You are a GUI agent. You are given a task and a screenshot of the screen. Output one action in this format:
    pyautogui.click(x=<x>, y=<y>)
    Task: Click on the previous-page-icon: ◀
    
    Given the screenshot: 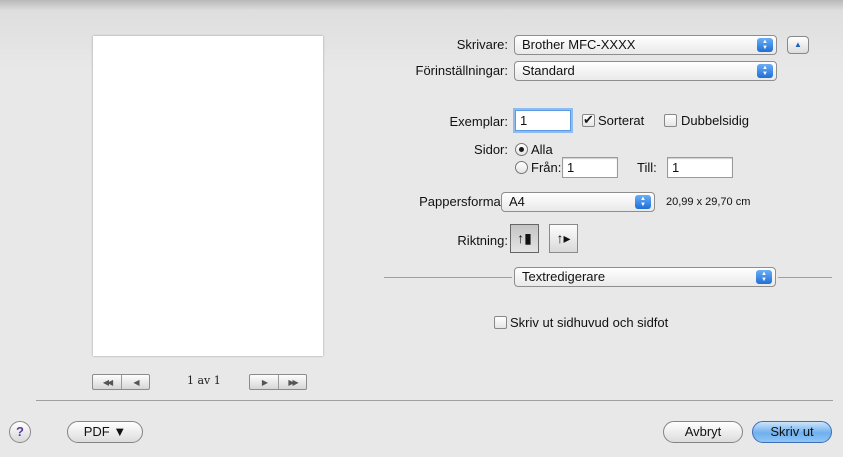 What is the action you would take?
    pyautogui.click(x=136, y=382)
    